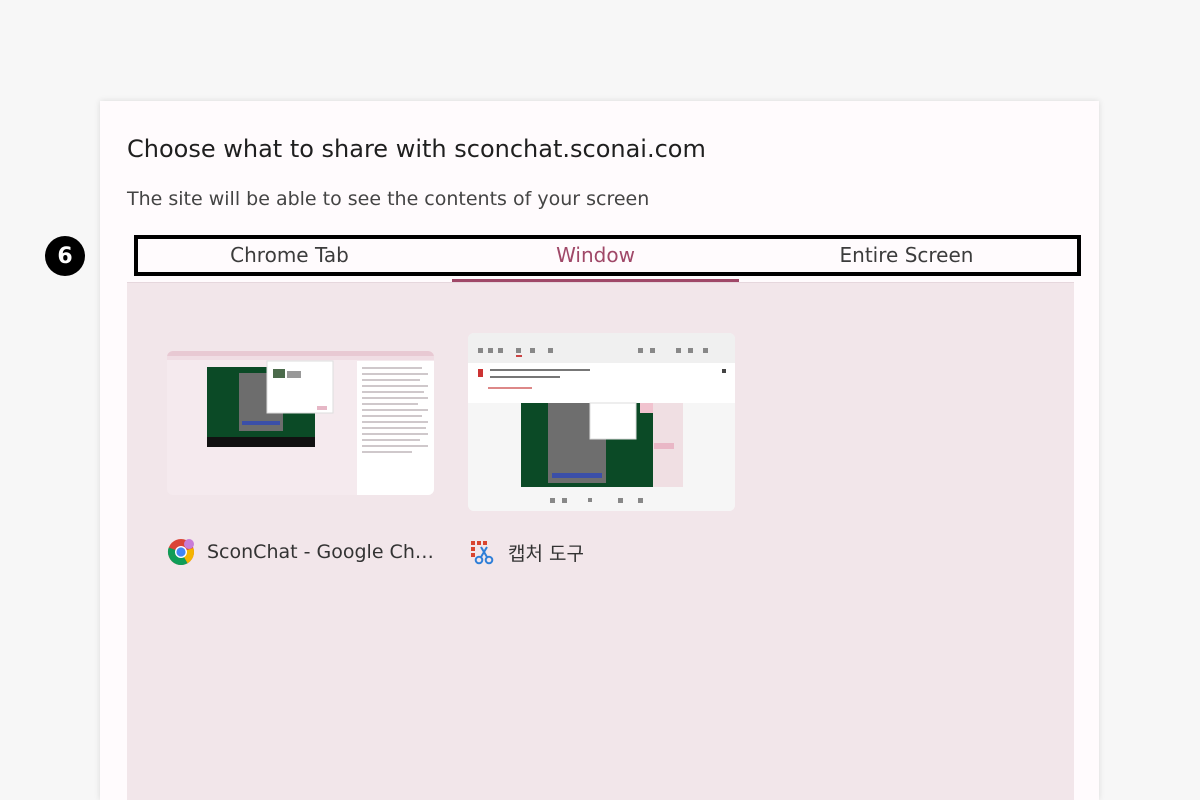  I want to click on tab-window: Window, so click(595, 260).